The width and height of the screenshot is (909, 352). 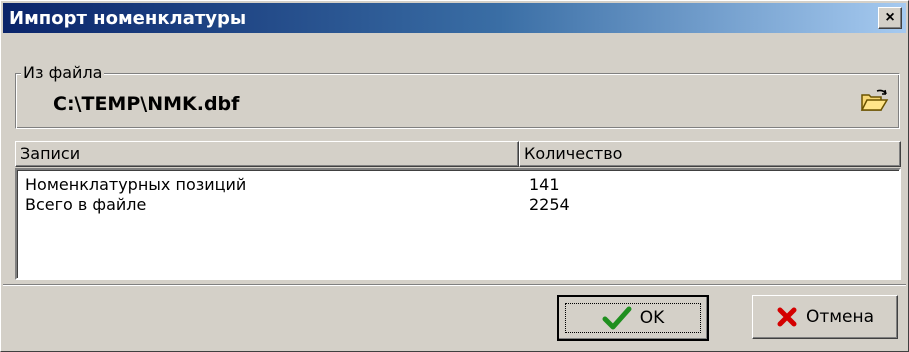 I want to click on focus-rect, so click(x=633, y=318).